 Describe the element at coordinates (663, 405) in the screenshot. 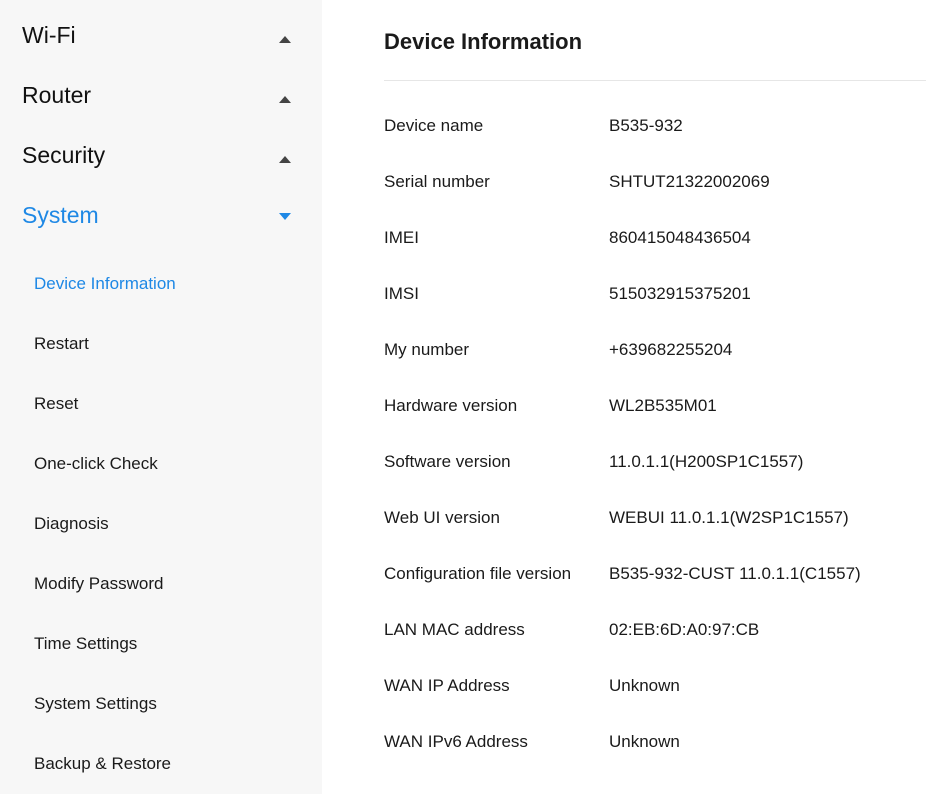

I see `info-value: WL2B535M01` at that location.